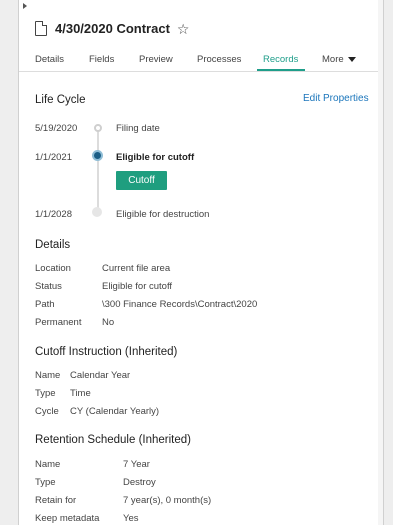  I want to click on lifecycle-title: Life Cycle, so click(60, 100).